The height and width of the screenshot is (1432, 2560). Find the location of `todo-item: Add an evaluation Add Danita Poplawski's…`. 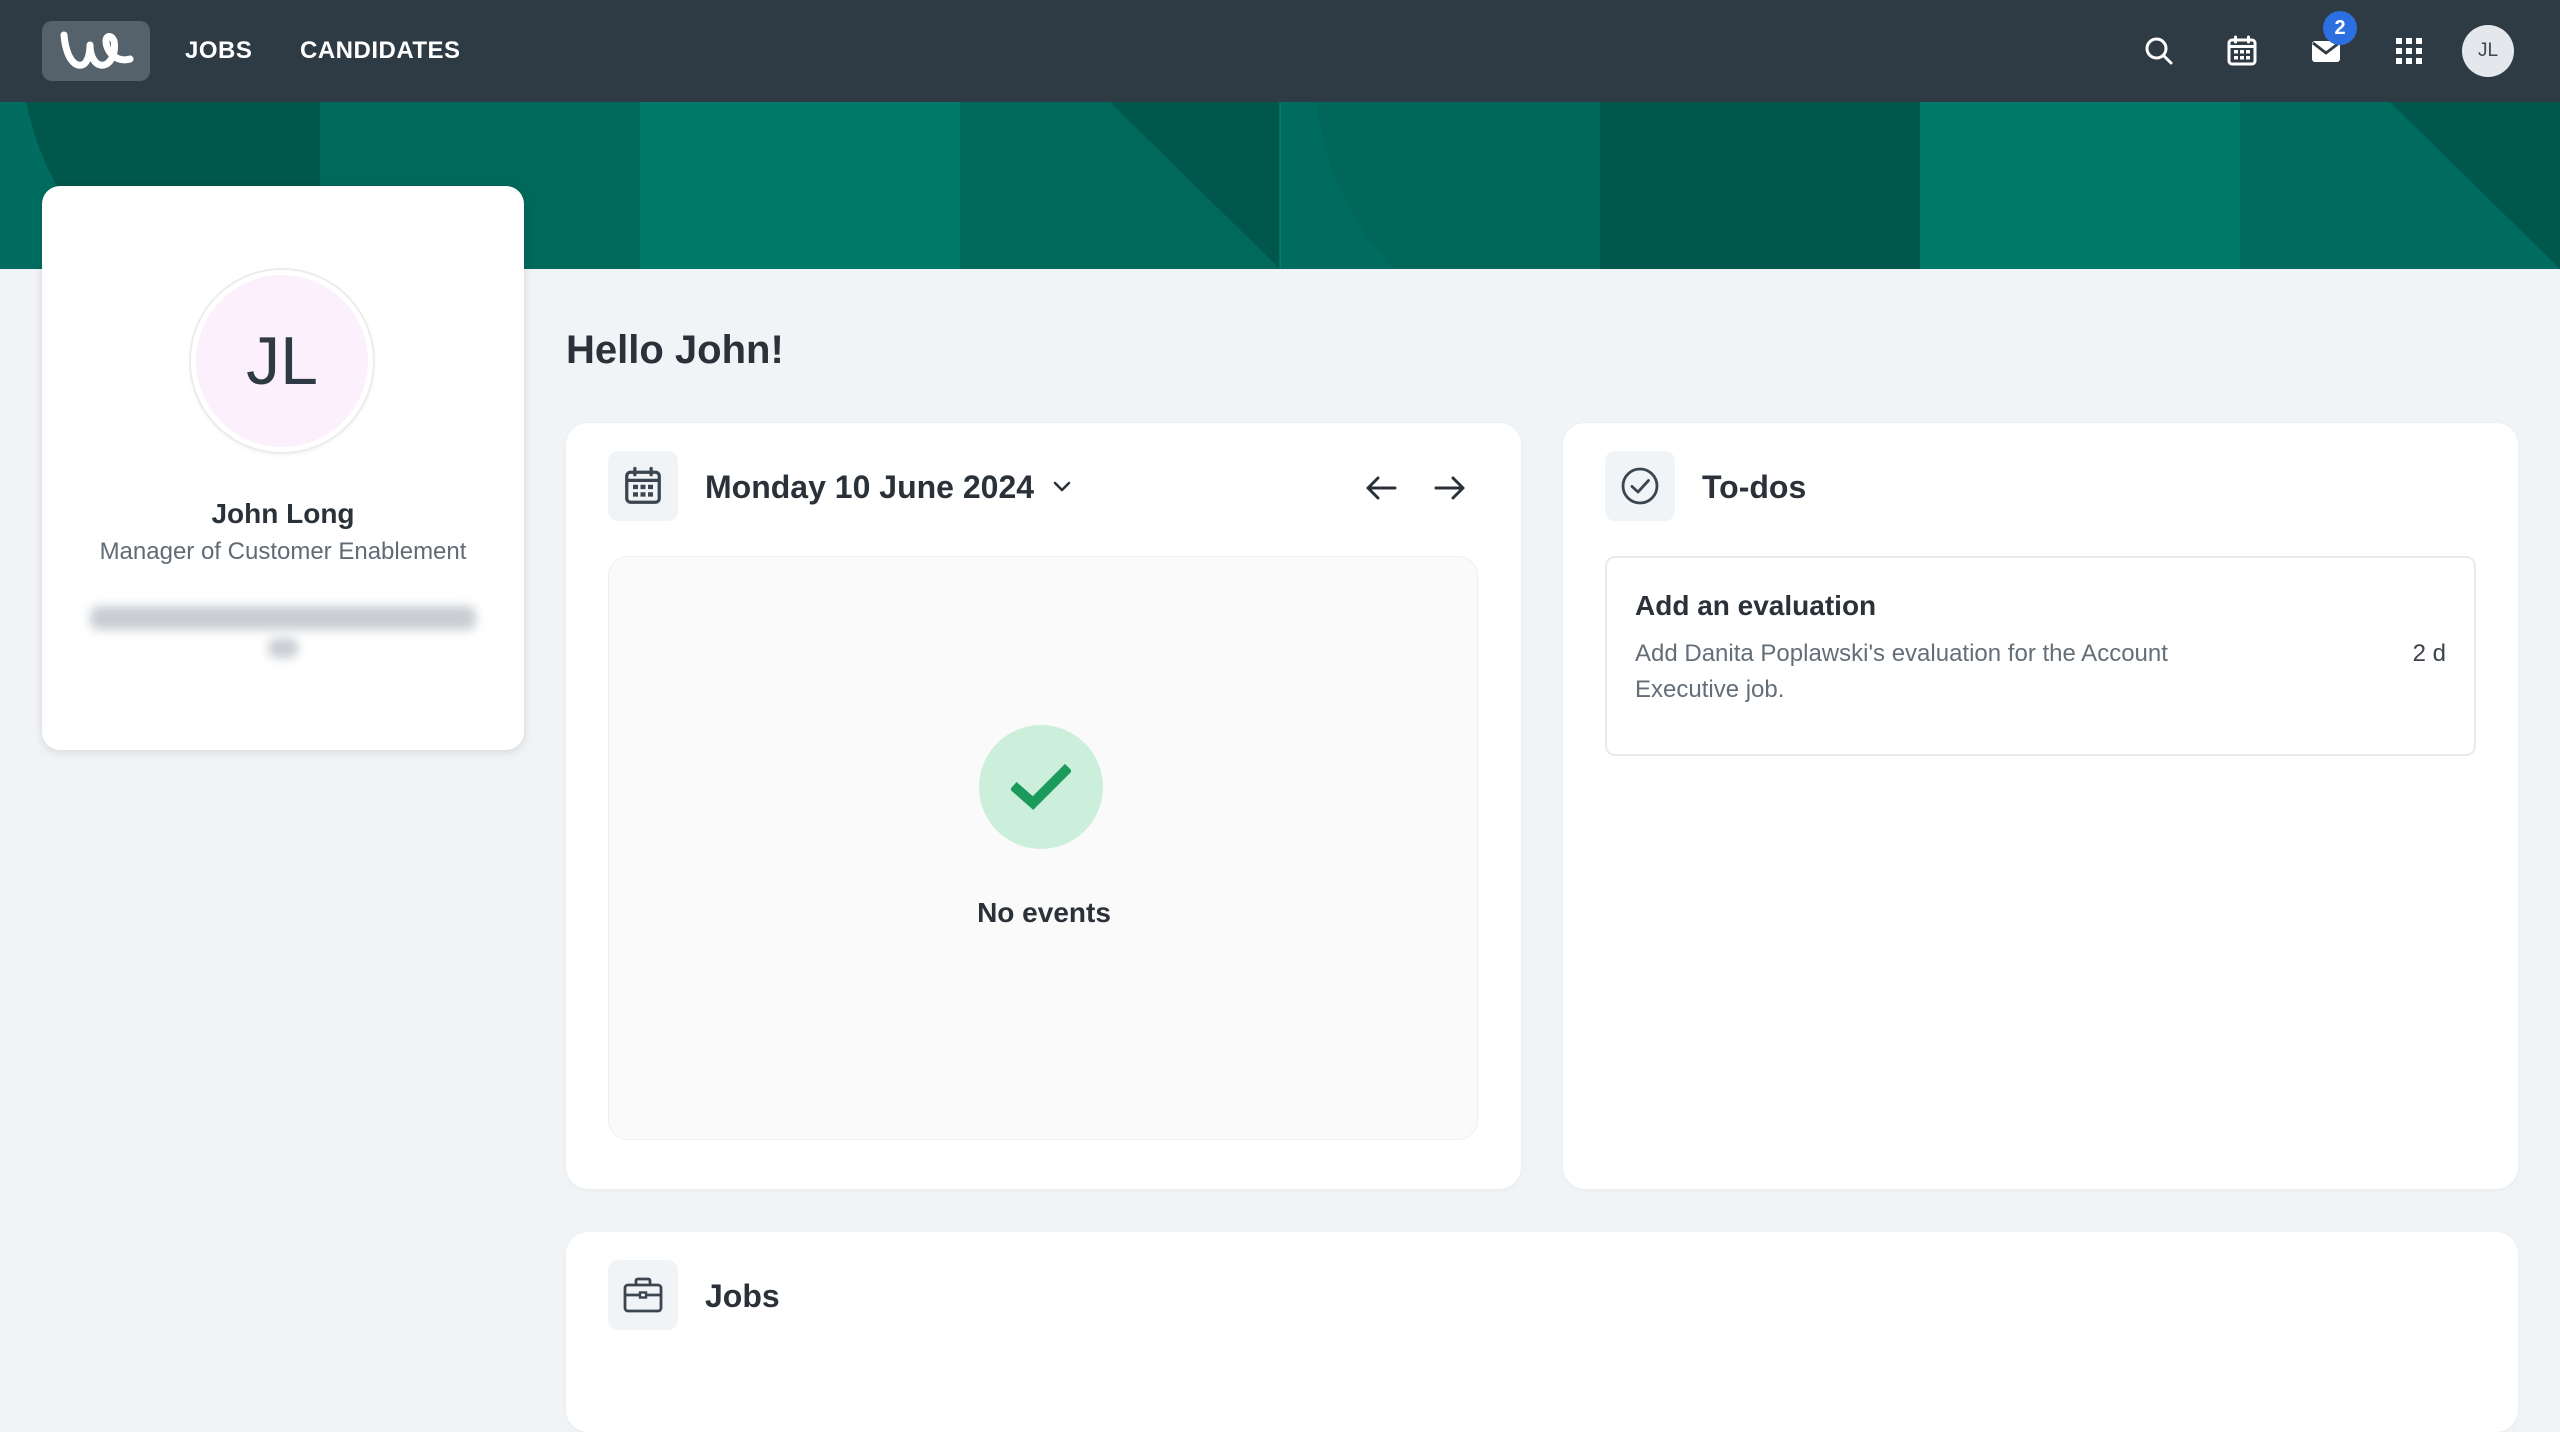

todo-item: Add an evaluation Add Danita Poplawski's… is located at coordinates (2040, 656).